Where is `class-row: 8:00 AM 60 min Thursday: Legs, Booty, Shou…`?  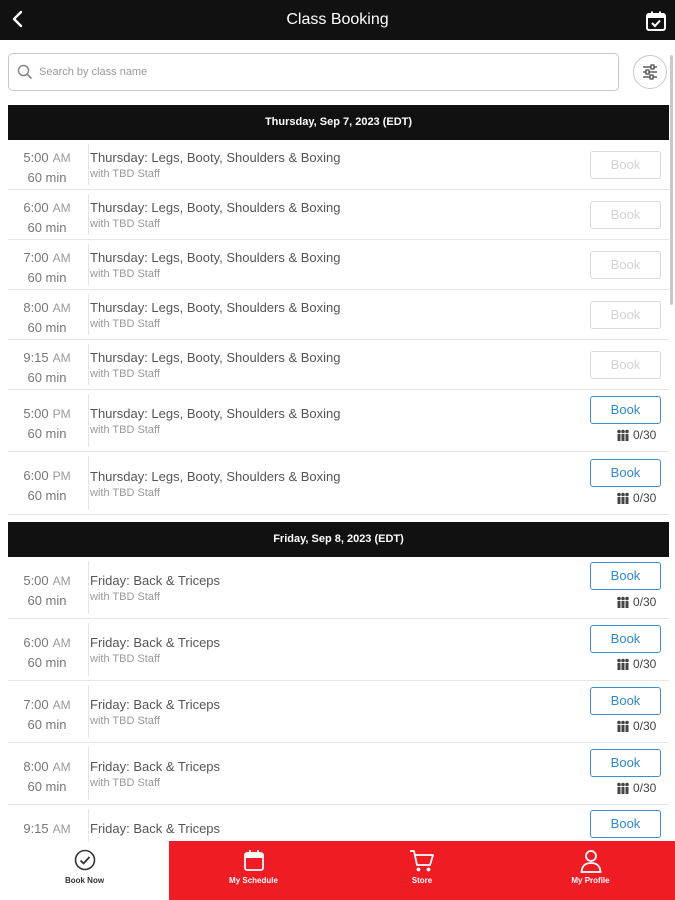 class-row: 8:00 AM 60 min Thursday: Legs, Booty, Shou… is located at coordinates (338, 315).